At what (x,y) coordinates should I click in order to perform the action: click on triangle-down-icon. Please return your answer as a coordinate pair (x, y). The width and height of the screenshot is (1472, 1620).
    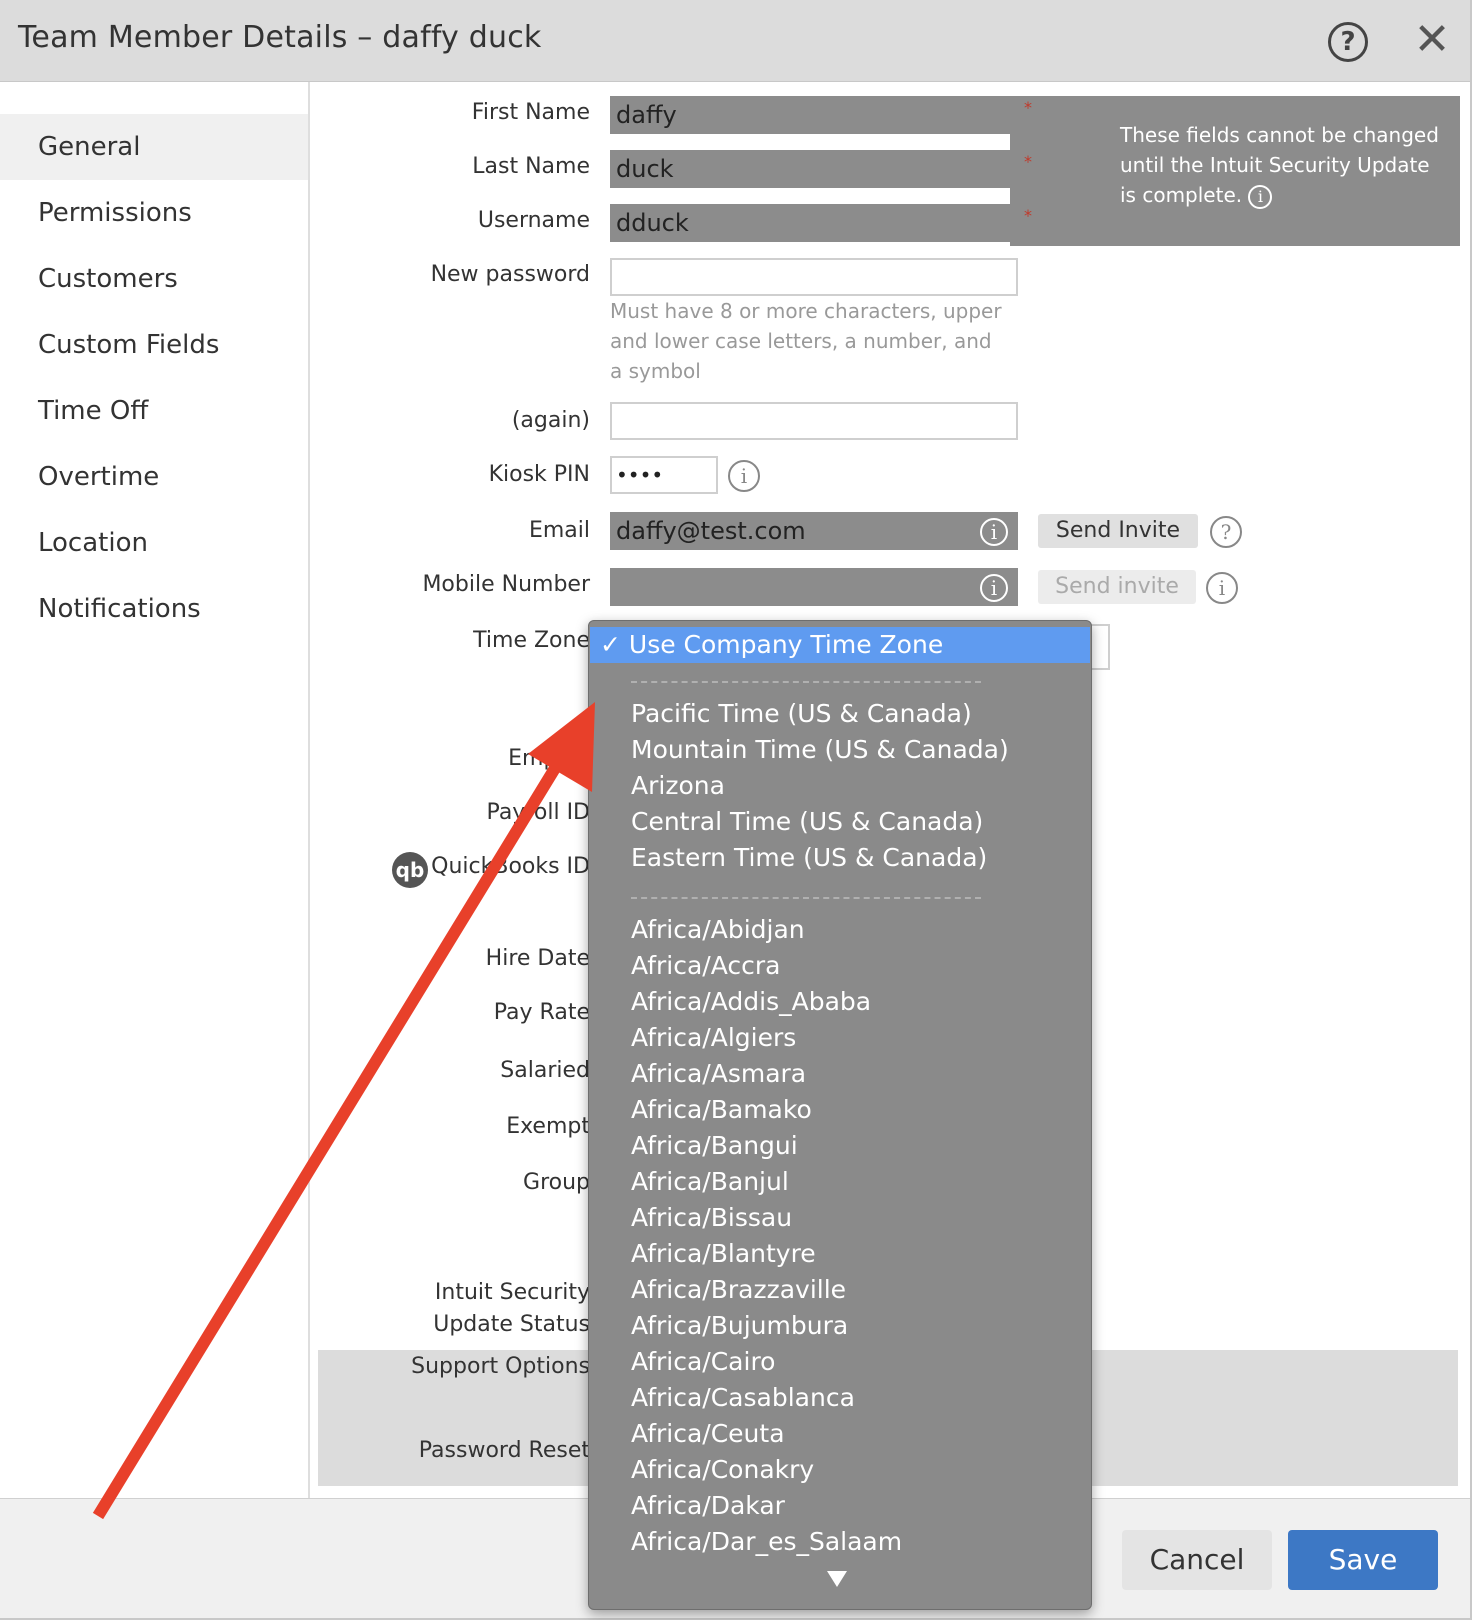
    Looking at the image, I should click on (837, 1579).